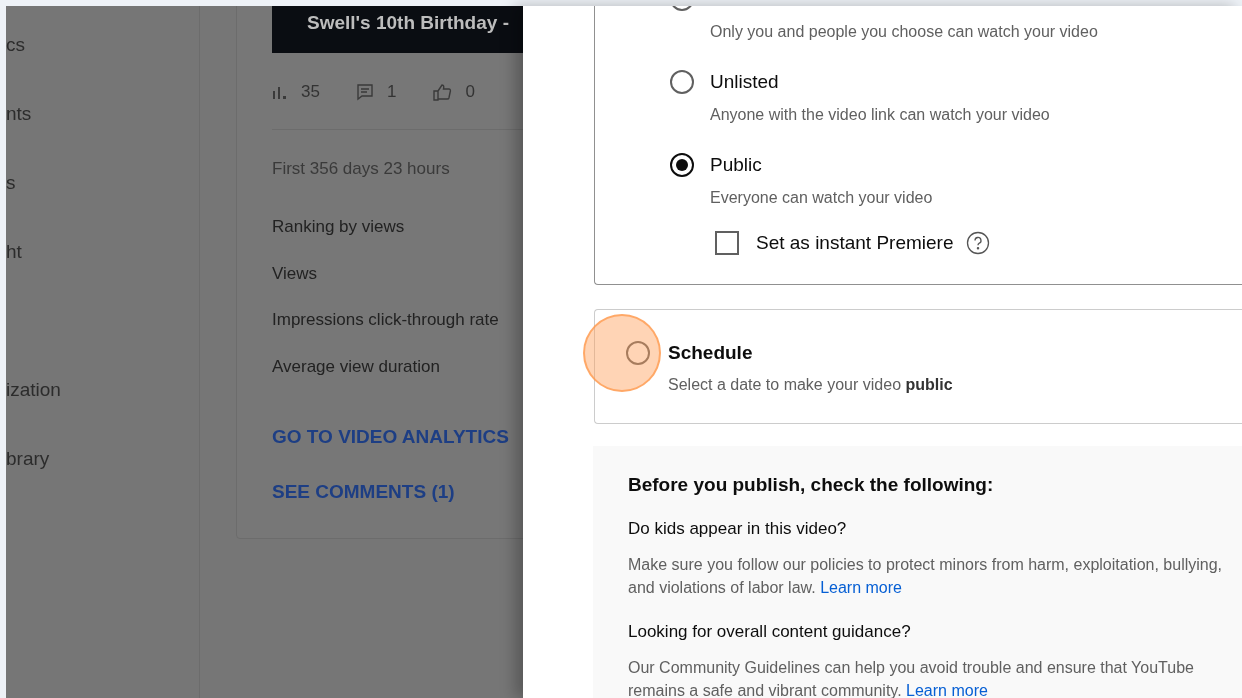 This screenshot has width=1242, height=698. What do you see at coordinates (727, 243) in the screenshot?
I see `checkbox` at bounding box center [727, 243].